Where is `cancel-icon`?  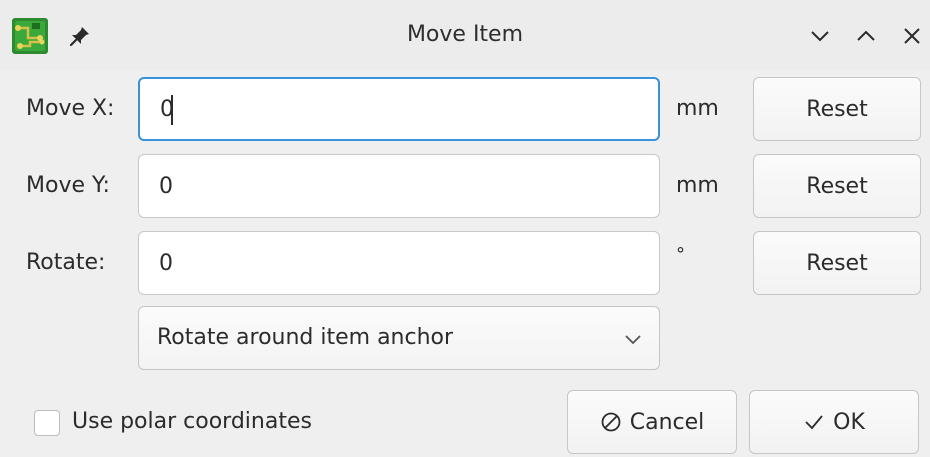
cancel-icon is located at coordinates (611, 422).